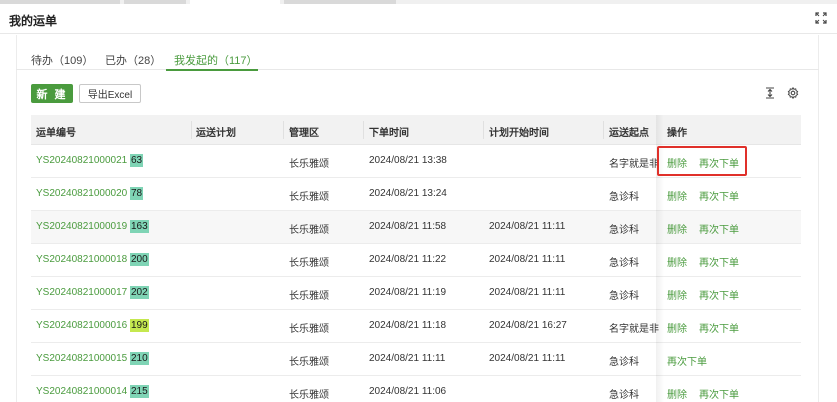  Describe the element at coordinates (212, 70) in the screenshot. I see `active-tab-indicator` at that location.